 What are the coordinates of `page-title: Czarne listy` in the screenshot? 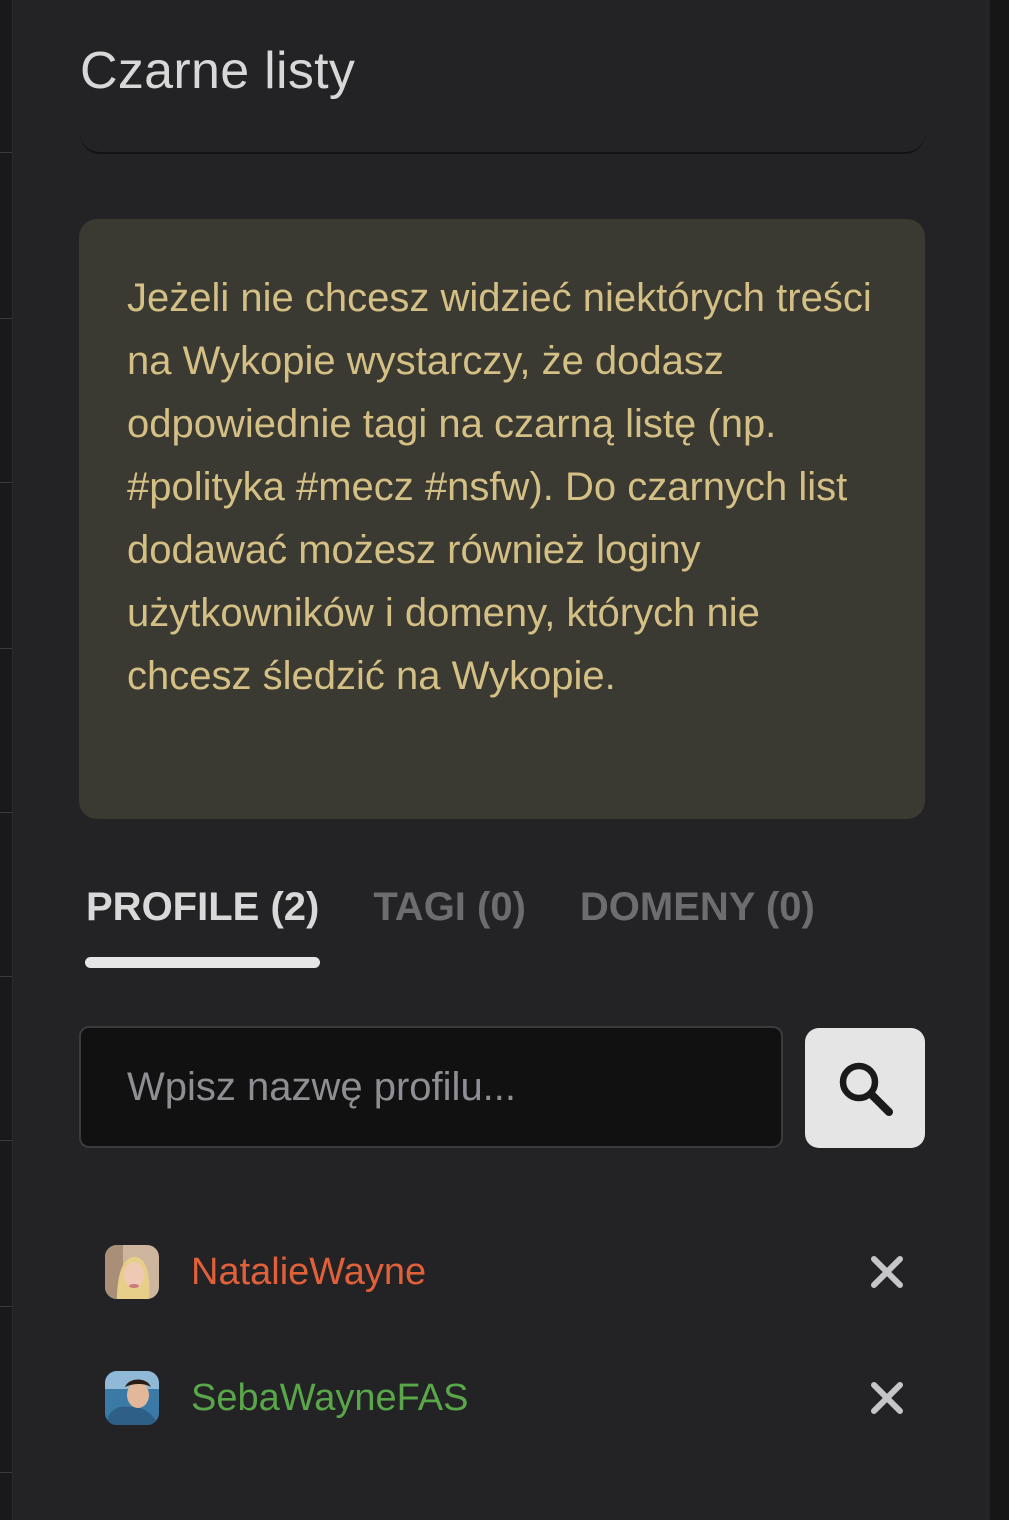 It's located at (218, 71).